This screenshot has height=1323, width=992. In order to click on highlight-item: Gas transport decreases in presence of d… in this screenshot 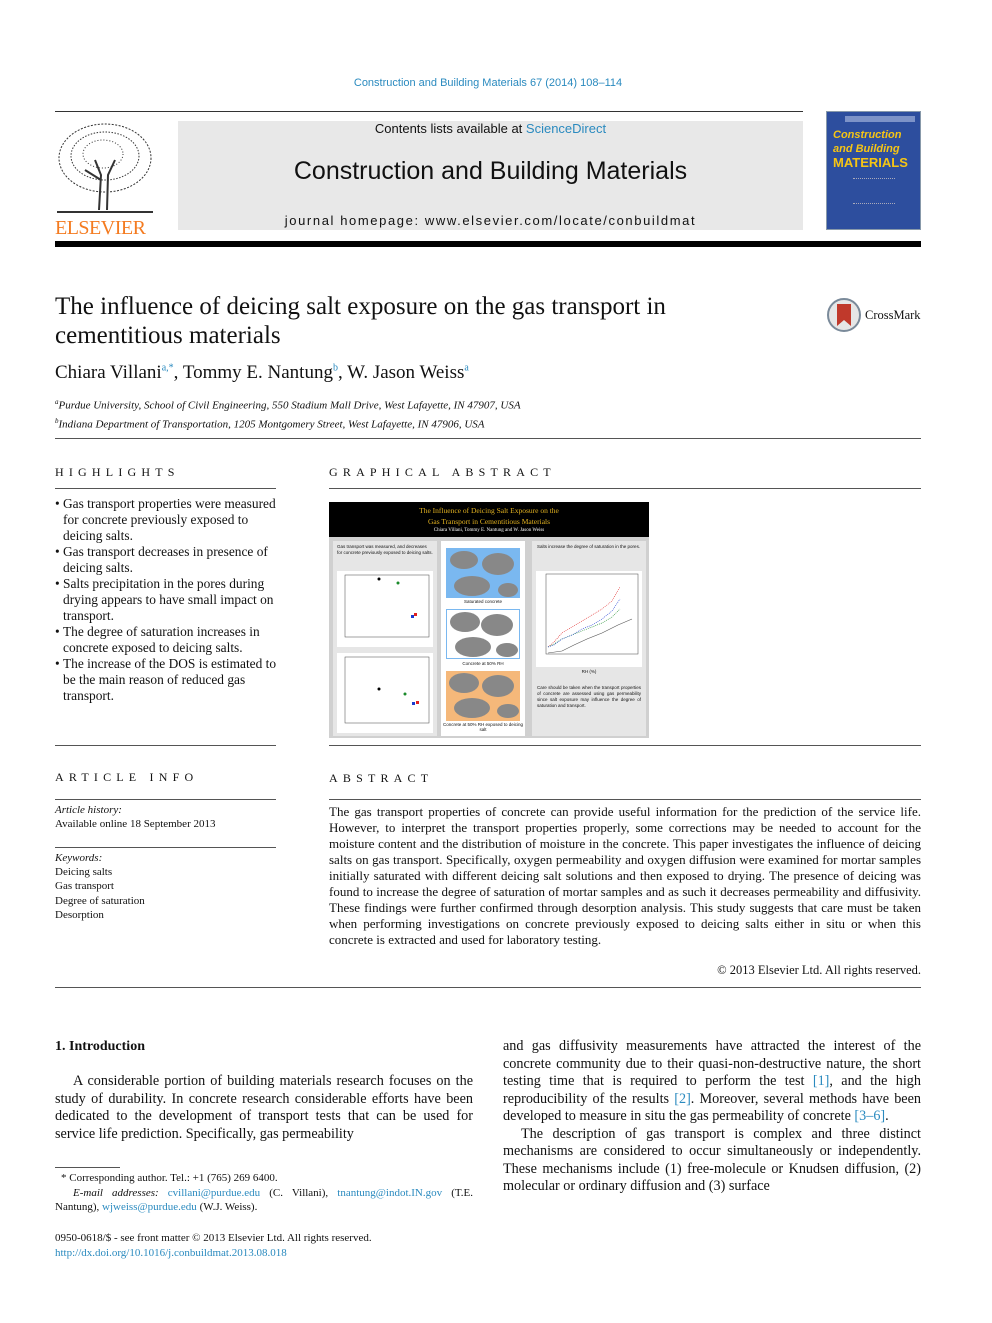, I will do `click(166, 560)`.